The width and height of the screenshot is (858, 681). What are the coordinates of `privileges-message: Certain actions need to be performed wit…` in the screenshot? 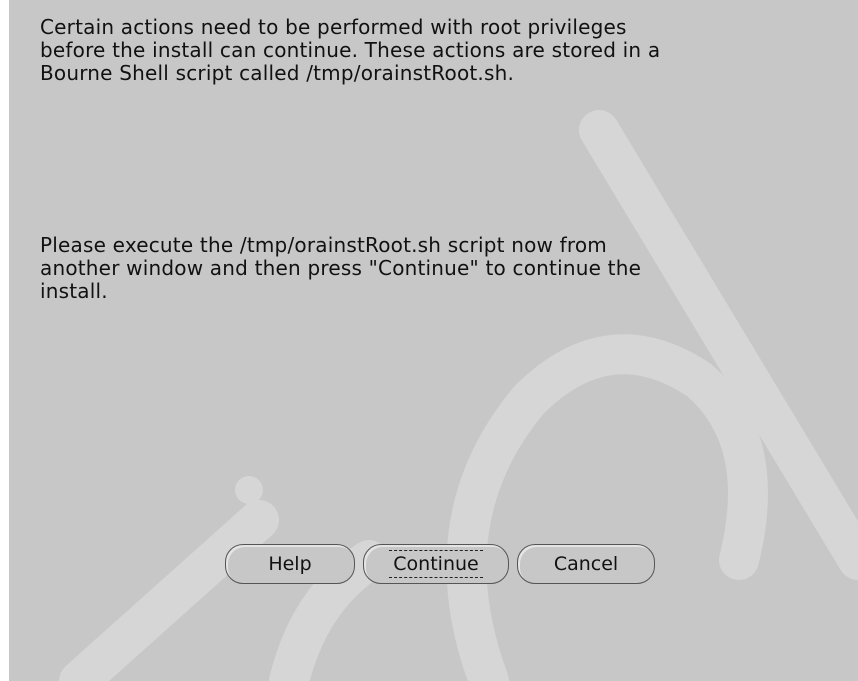 It's located at (350, 50).